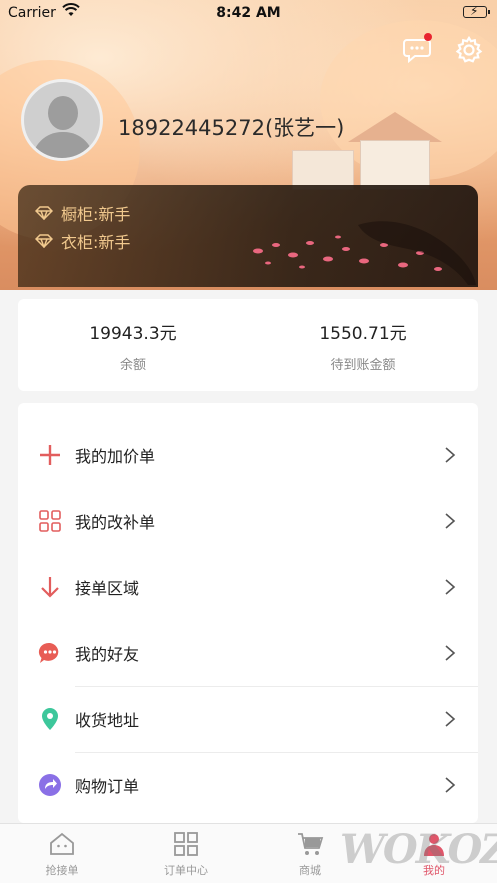 Image resolution: width=497 pixels, height=883 pixels. I want to click on menu-item-label: 我的加价单, so click(115, 456).